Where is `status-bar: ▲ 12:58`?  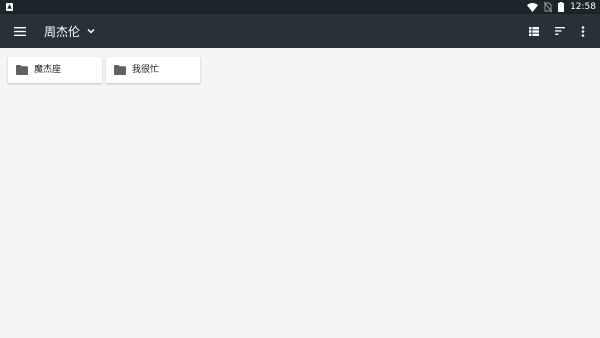 status-bar: ▲ 12:58 is located at coordinates (300, 7).